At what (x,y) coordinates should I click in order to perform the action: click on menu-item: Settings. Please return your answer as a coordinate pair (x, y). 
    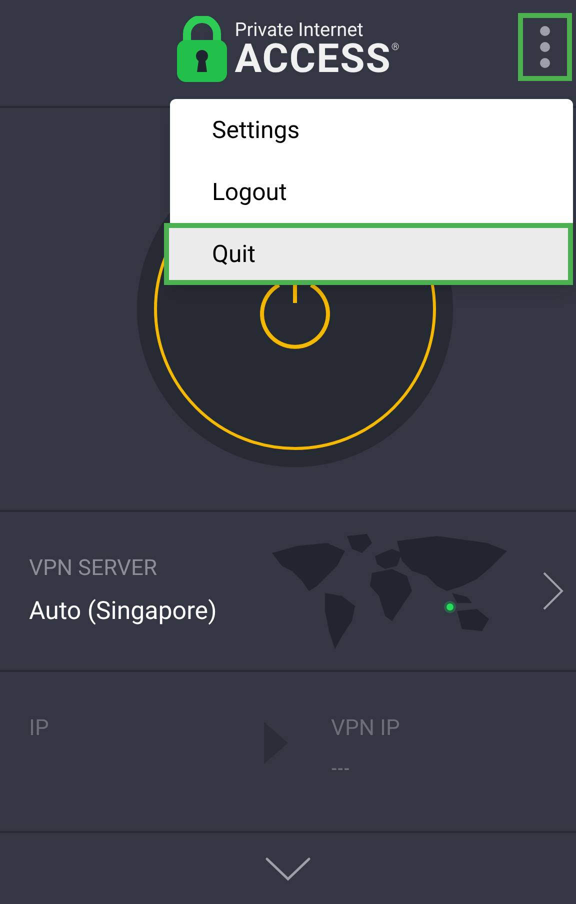
    Looking at the image, I should click on (371, 130).